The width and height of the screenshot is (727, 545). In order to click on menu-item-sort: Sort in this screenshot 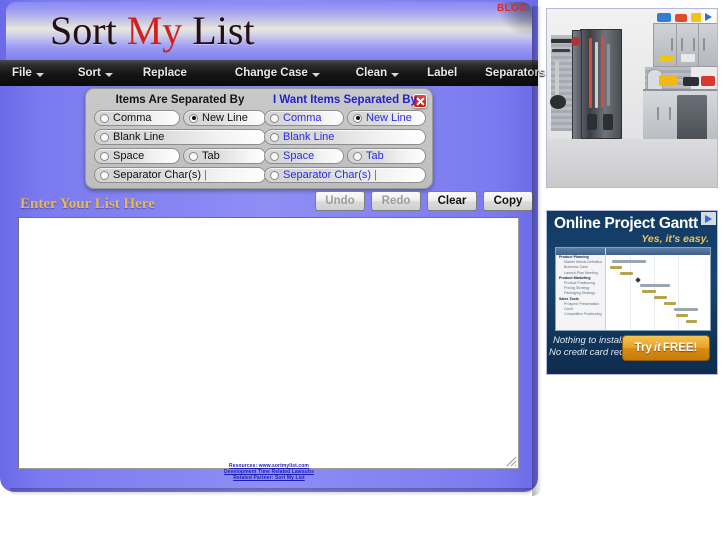, I will do `click(95, 73)`.